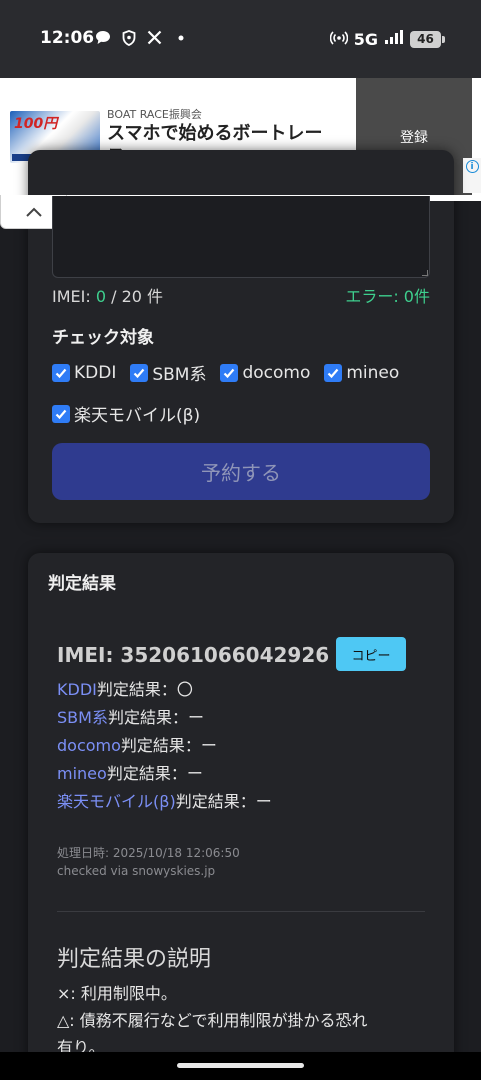 The image size is (481, 1080). Describe the element at coordinates (365, 39) in the screenshot. I see `network-type: 5G` at that location.